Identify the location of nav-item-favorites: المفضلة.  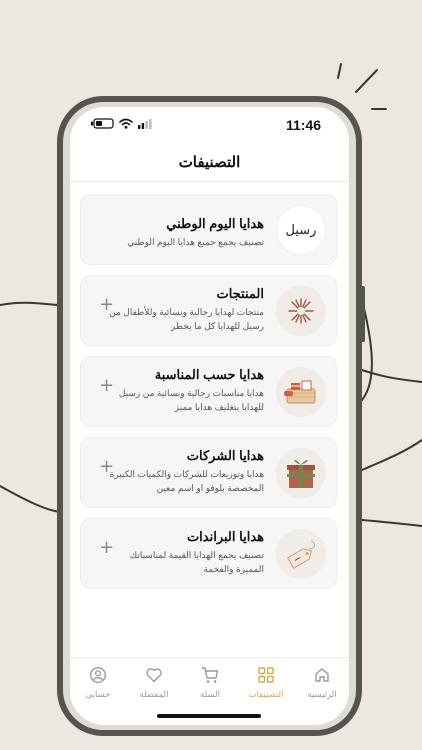
(154, 683).